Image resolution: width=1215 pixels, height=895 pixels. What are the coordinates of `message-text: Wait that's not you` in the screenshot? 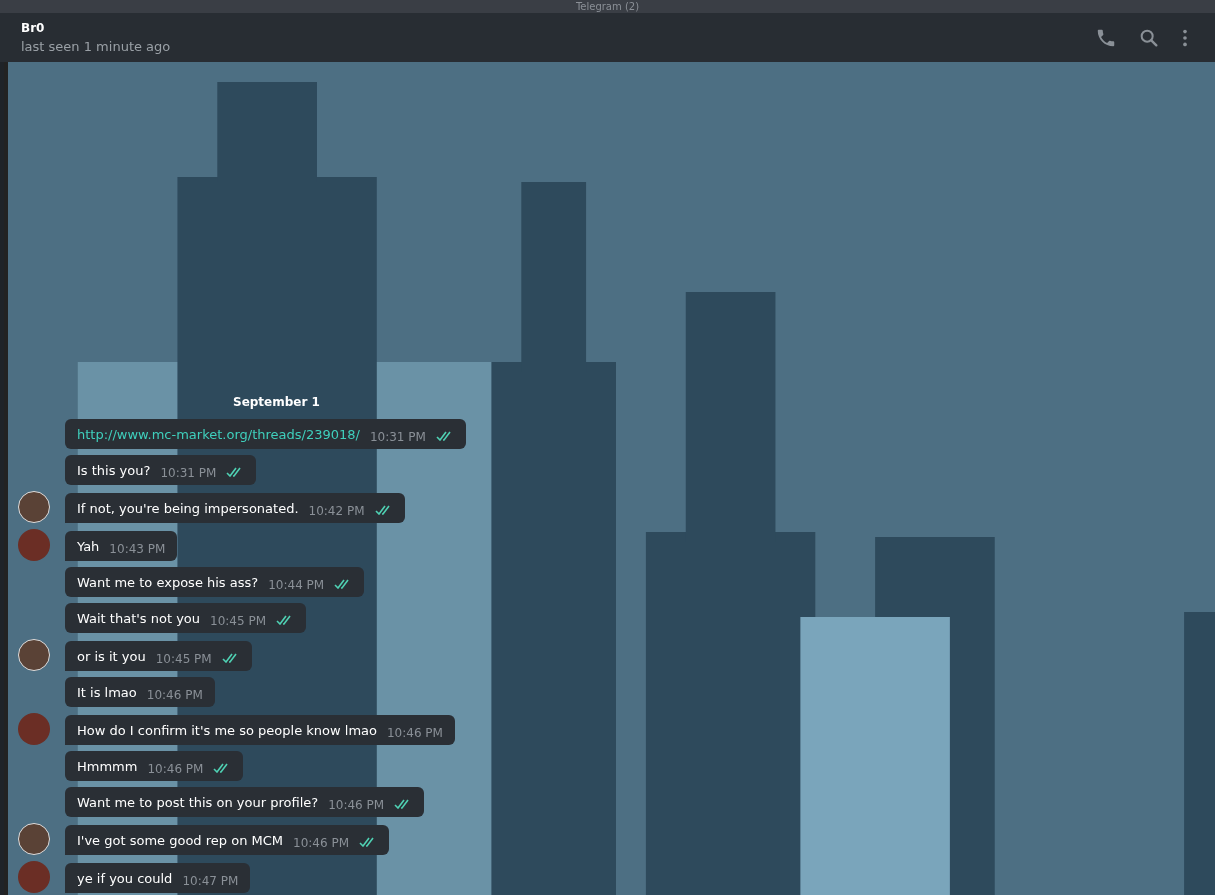 It's located at (139, 618).